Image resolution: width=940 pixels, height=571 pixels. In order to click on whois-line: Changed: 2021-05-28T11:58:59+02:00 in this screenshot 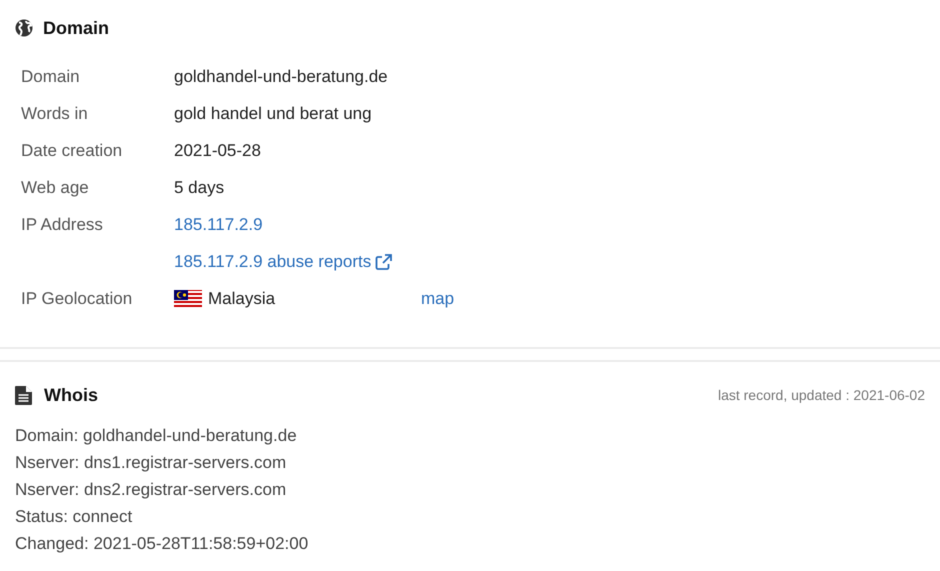, I will do `click(162, 544)`.